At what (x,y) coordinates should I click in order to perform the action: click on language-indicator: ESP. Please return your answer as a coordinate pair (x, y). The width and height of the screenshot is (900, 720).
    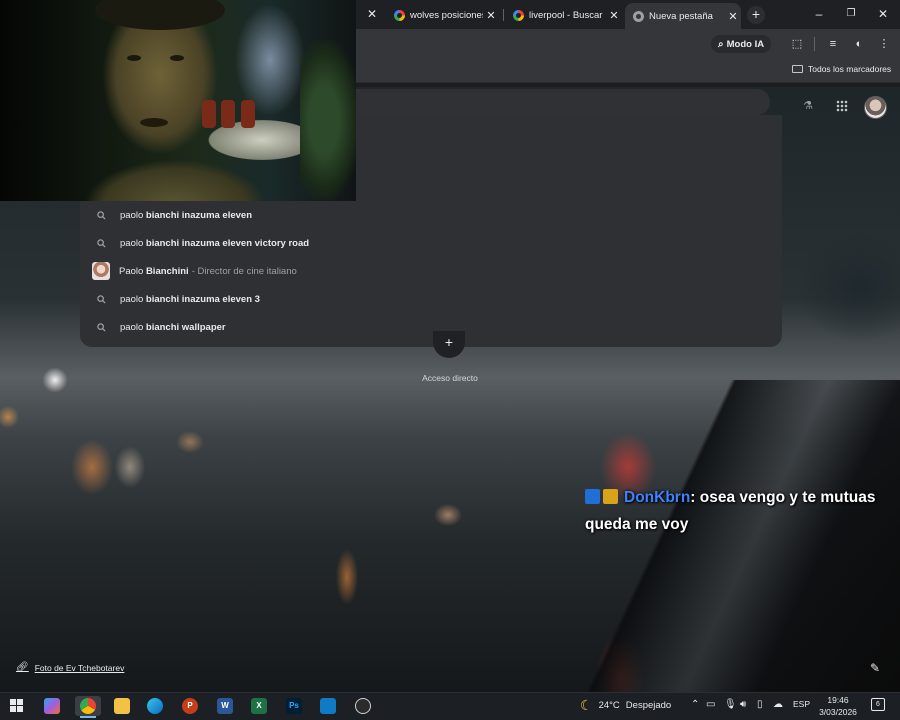
    Looking at the image, I should click on (801, 704).